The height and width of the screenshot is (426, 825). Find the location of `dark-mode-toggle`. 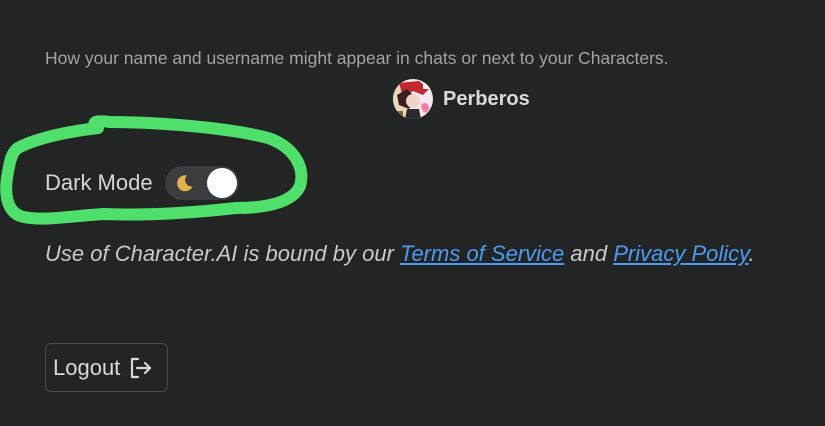

dark-mode-toggle is located at coordinates (201, 183).